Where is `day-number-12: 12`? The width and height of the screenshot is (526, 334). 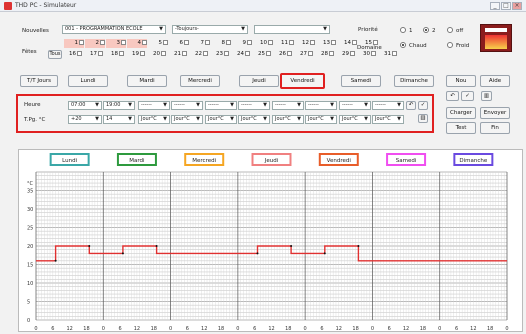
day-number-12: 12 is located at coordinates (305, 43).